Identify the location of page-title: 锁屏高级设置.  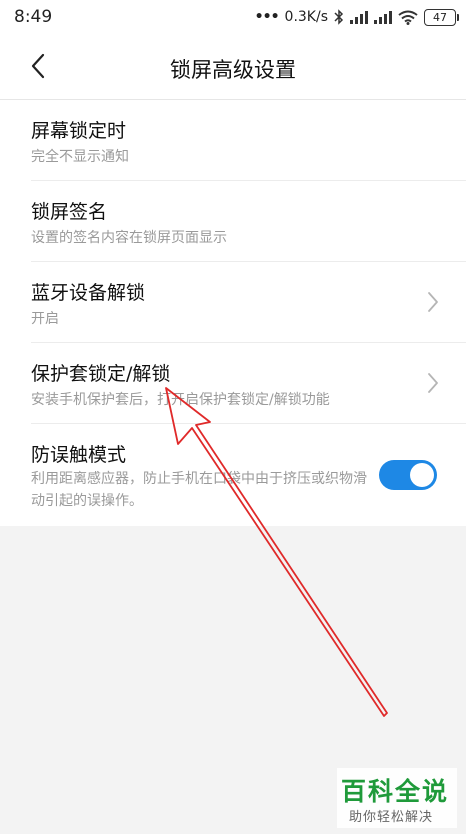
(233, 70).